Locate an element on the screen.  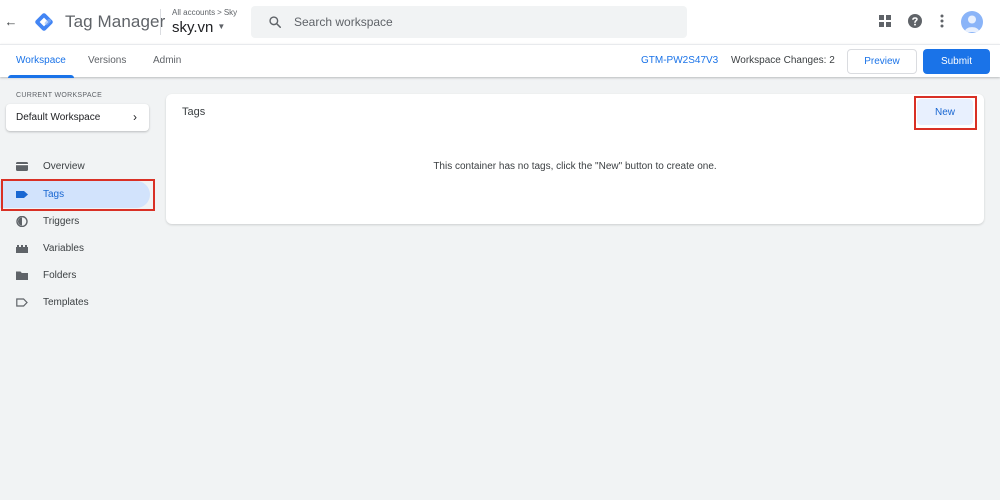
avatar-person-icon is located at coordinates (972, 23).